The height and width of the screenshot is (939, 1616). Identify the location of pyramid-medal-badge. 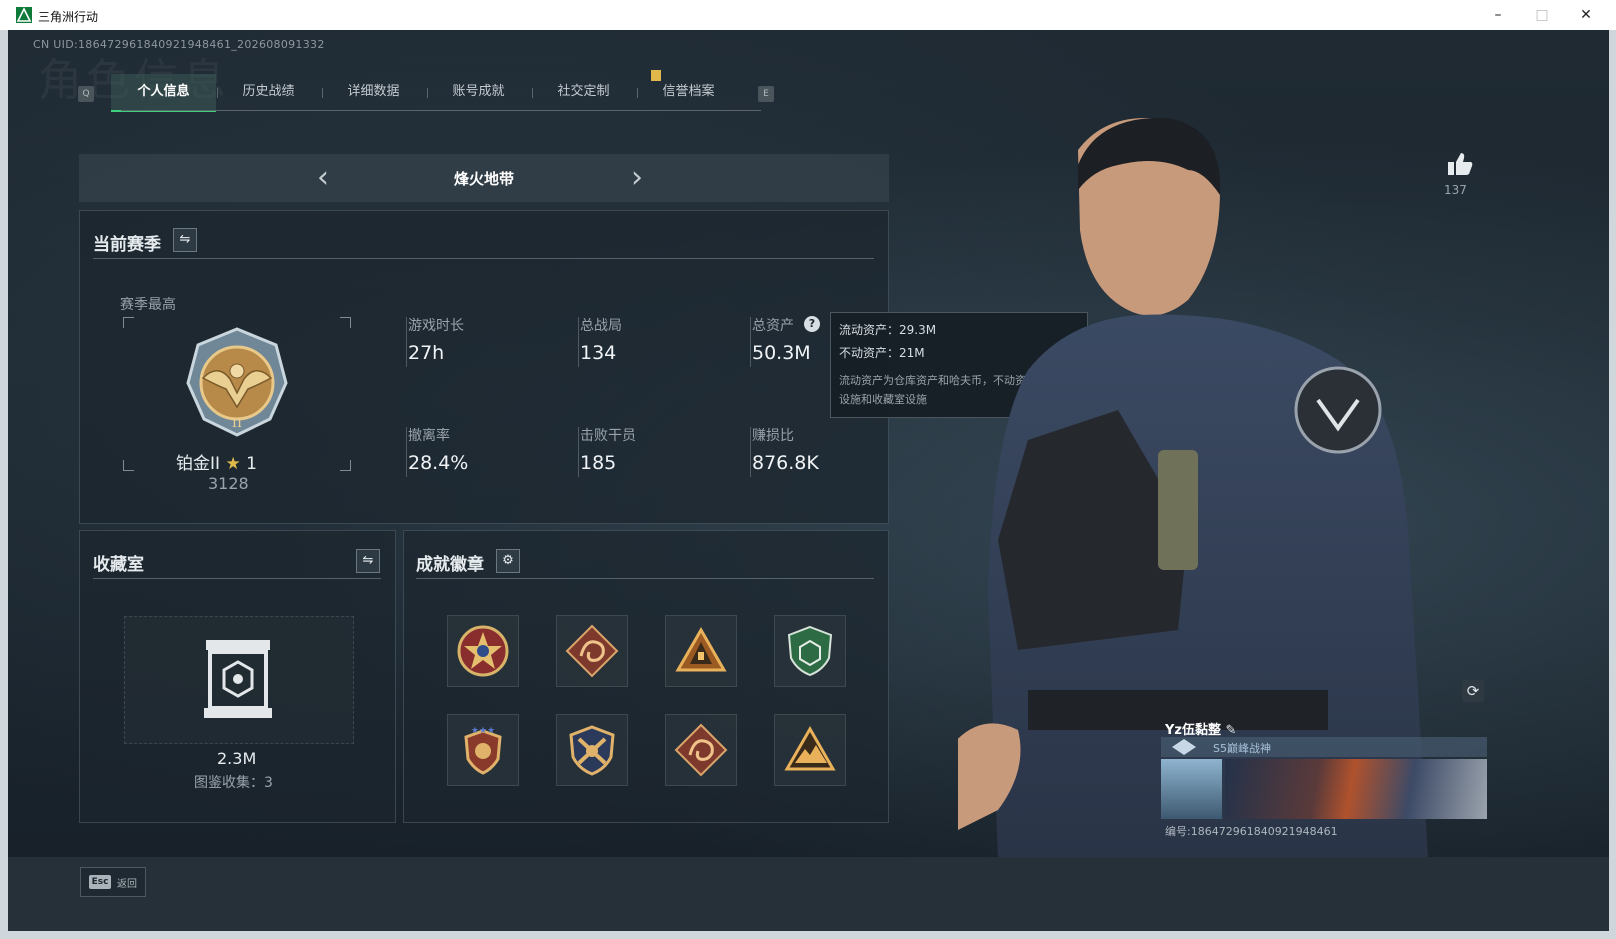
(701, 651).